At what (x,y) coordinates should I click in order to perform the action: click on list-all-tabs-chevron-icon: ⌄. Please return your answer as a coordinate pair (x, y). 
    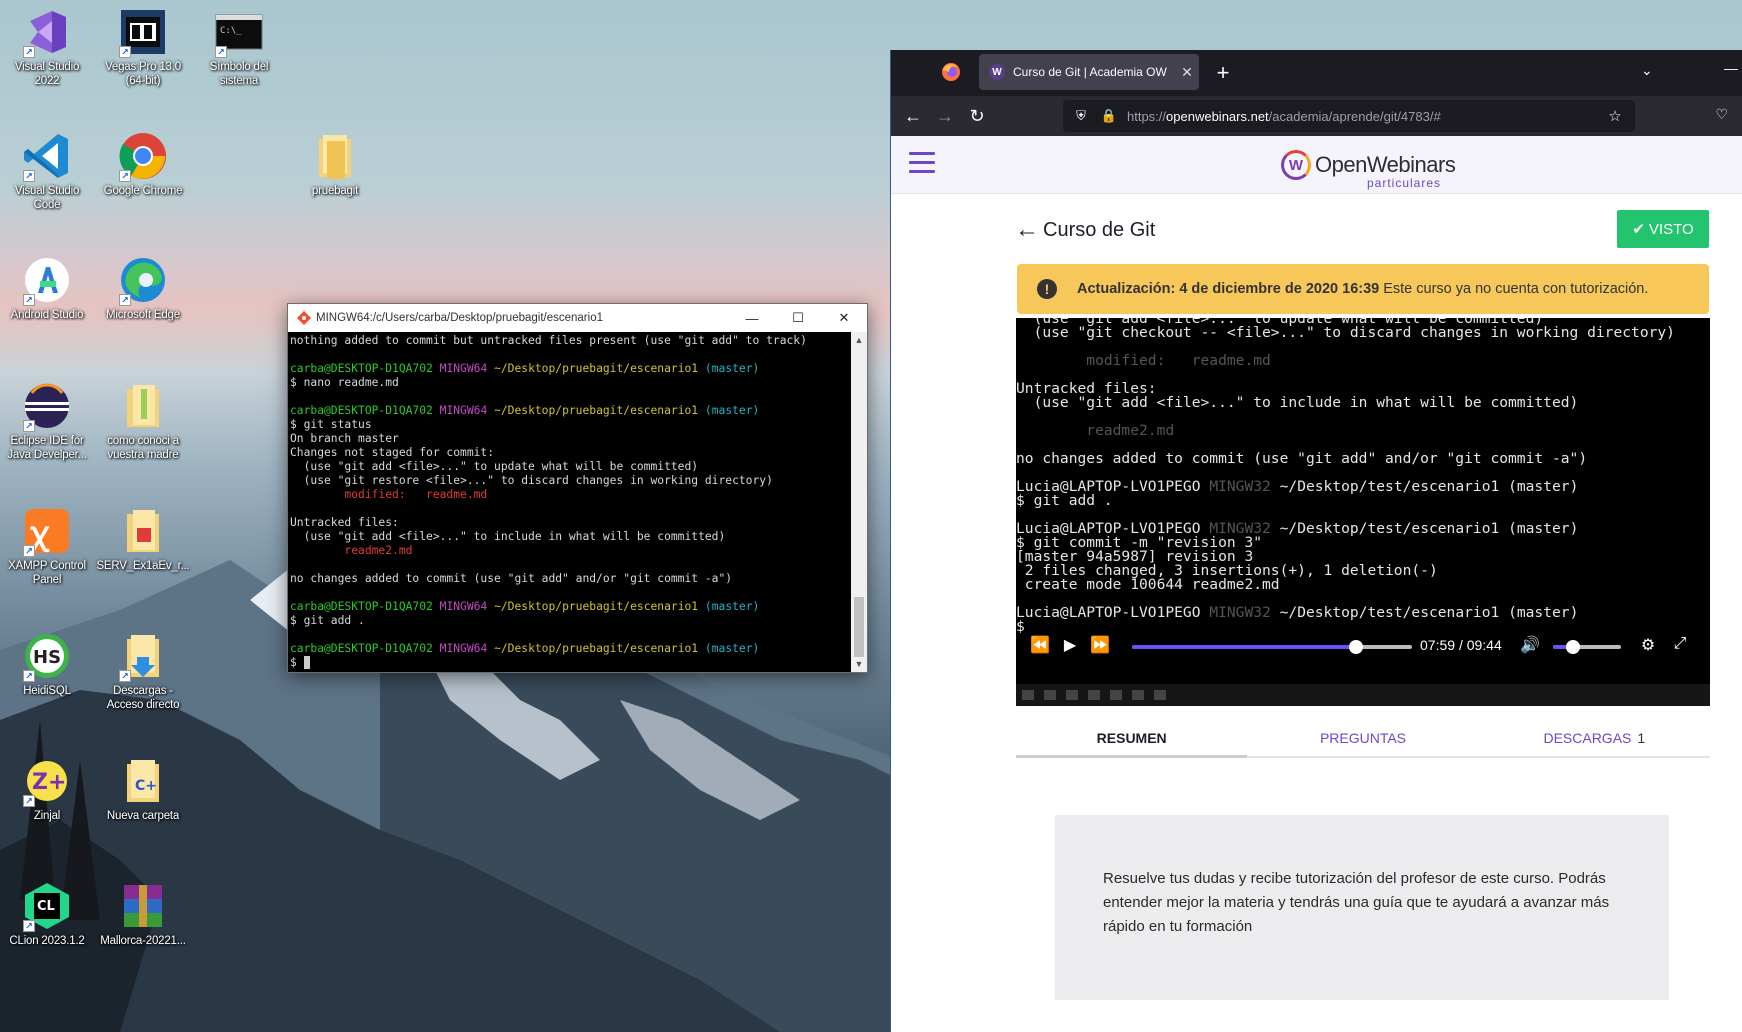
    Looking at the image, I should click on (1647, 70).